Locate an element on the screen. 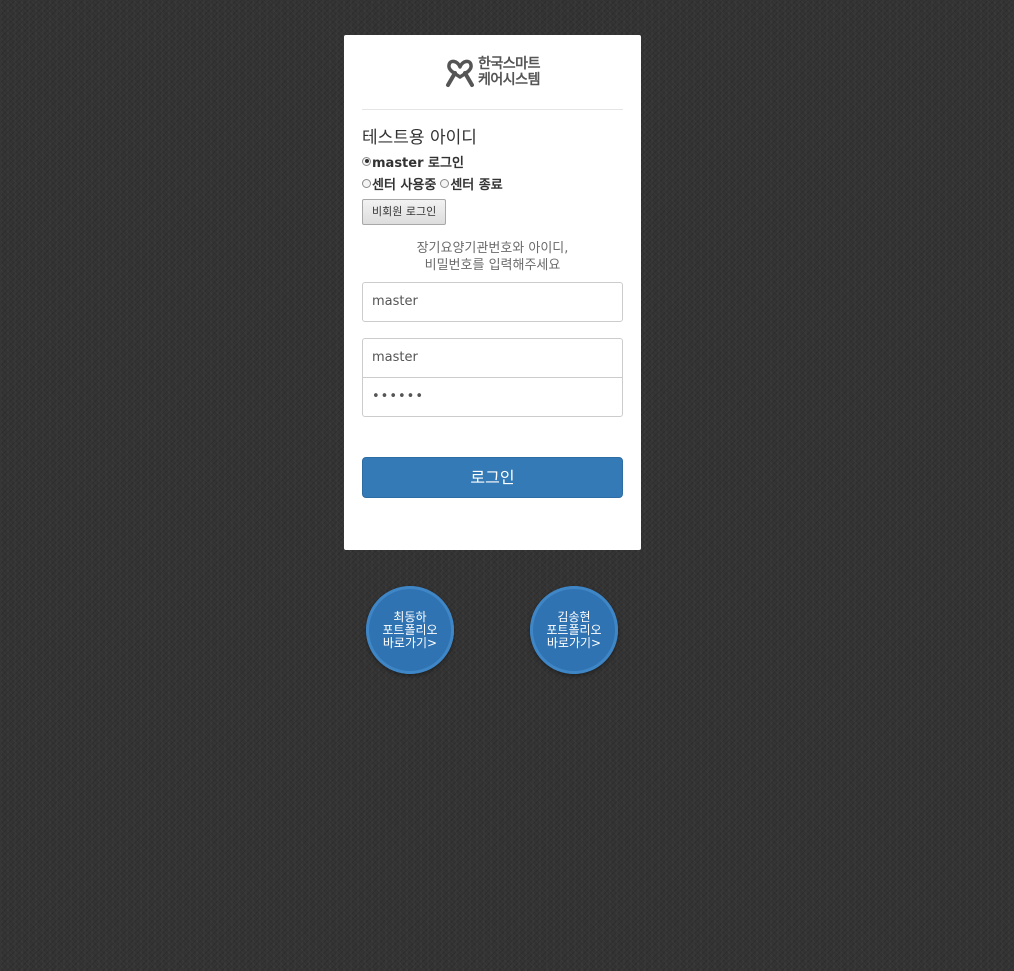 The width and height of the screenshot is (1014, 971). center-ended-label: 센터 종료 is located at coordinates (476, 185).